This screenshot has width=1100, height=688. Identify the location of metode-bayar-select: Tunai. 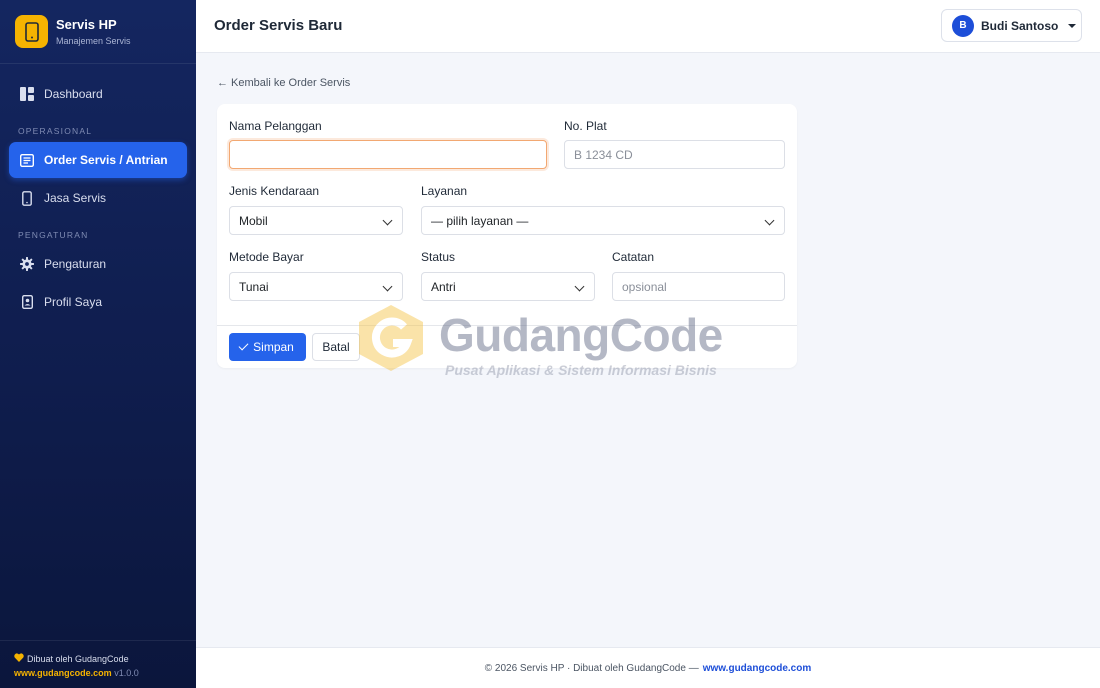
(316, 286).